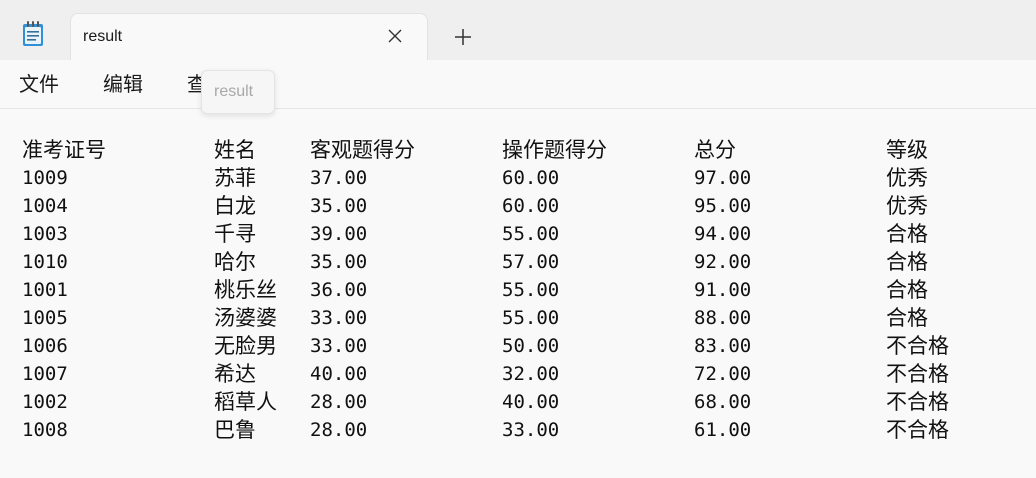 Image resolution: width=1036 pixels, height=478 pixels. Describe the element at coordinates (245, 346) in the screenshot. I see `table-cell: 无脸男` at that location.